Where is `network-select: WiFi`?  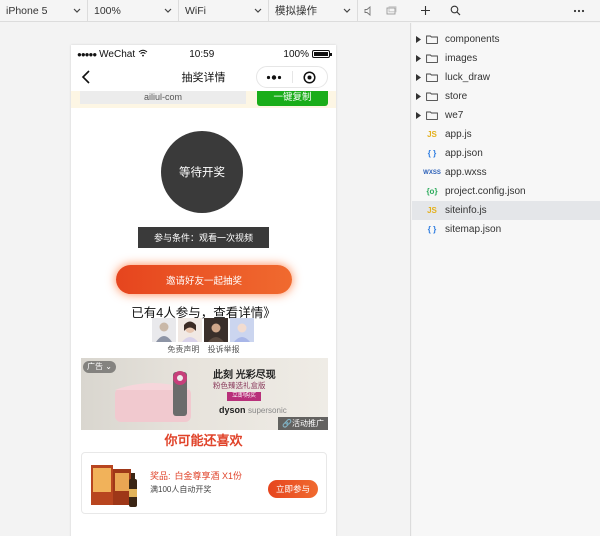 network-select: WiFi is located at coordinates (224, 11).